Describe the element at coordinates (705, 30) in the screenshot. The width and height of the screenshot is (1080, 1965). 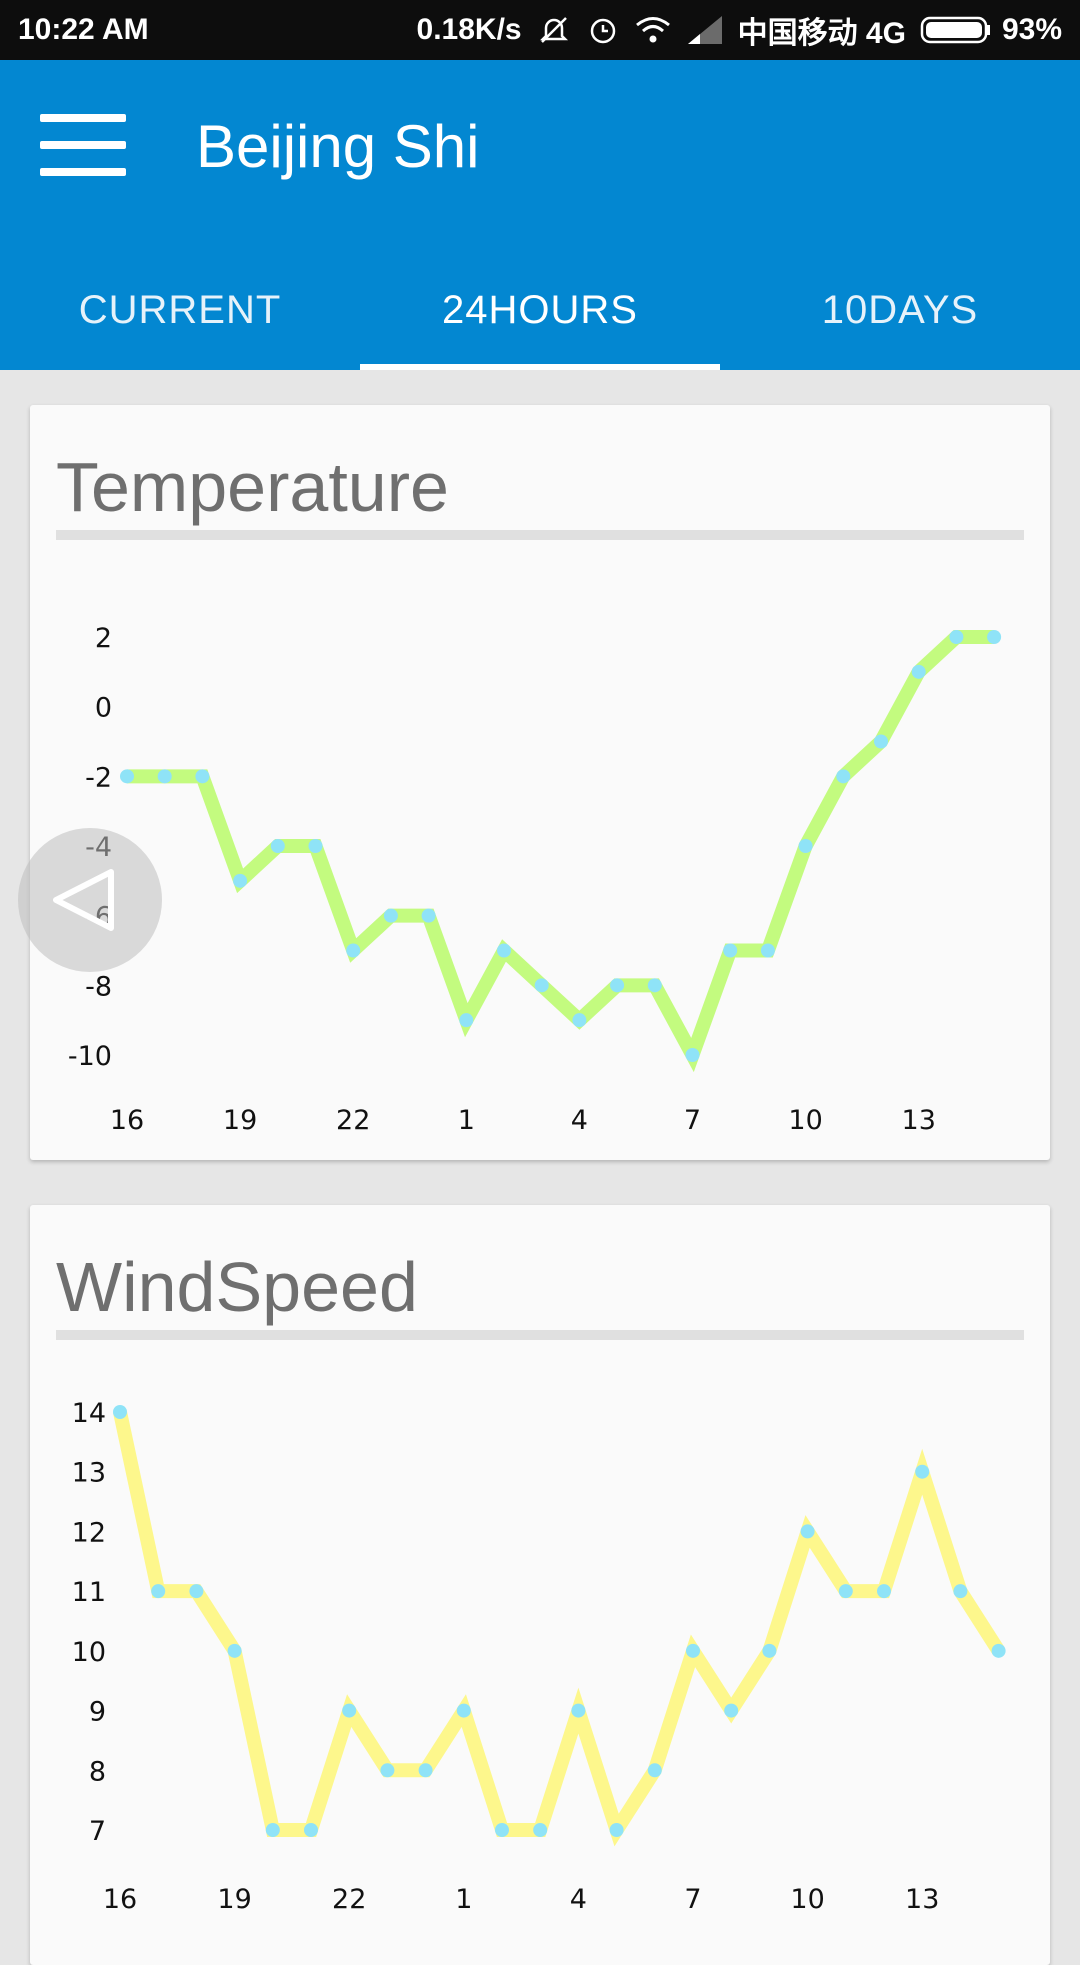
I see `signal-icon` at that location.